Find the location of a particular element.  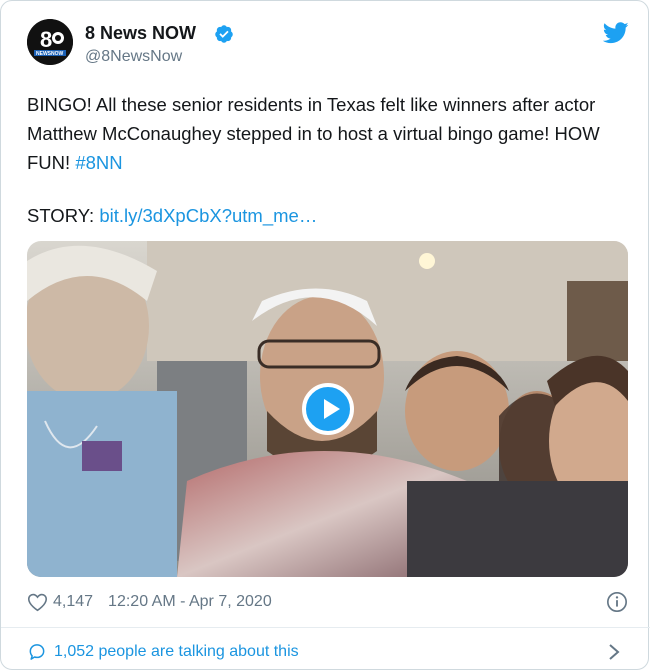

news-logo-icon: 8 NEWSNOW is located at coordinates (50, 42).